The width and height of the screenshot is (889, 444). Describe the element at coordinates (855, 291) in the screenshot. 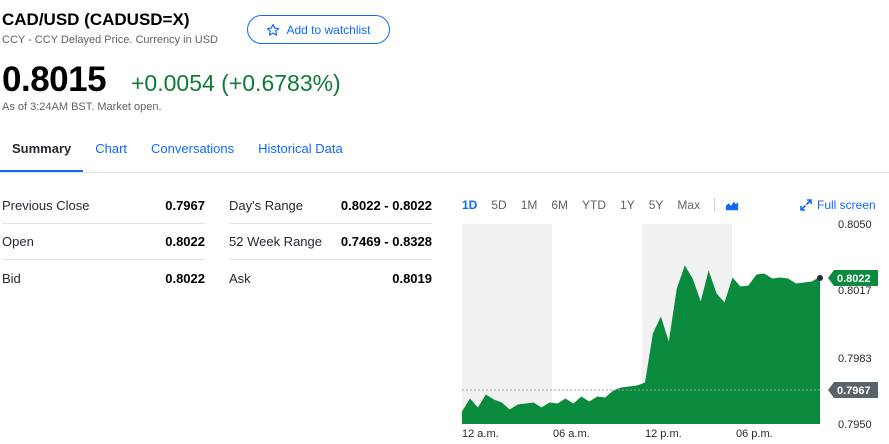

I see `y-tick-label: 0.8017` at that location.